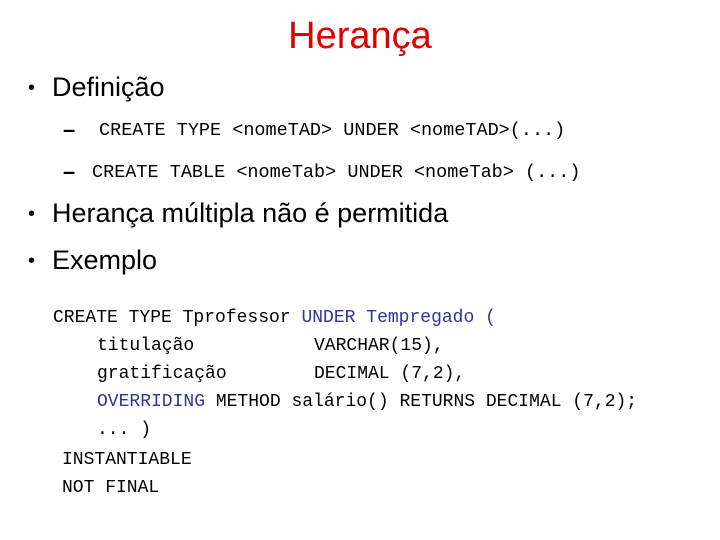  I want to click on code-plain: CREATE TYPE Tprofessor, so click(177, 318).